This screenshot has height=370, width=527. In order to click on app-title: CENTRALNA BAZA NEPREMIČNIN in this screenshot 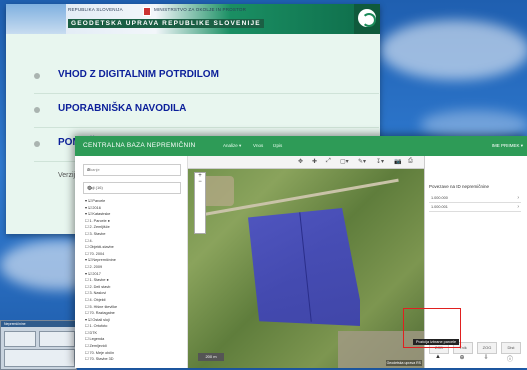, I will do `click(139, 145)`.